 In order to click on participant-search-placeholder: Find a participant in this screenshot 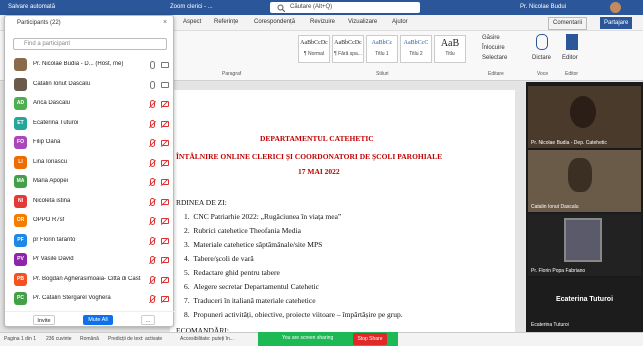, I will do `click(47, 44)`.